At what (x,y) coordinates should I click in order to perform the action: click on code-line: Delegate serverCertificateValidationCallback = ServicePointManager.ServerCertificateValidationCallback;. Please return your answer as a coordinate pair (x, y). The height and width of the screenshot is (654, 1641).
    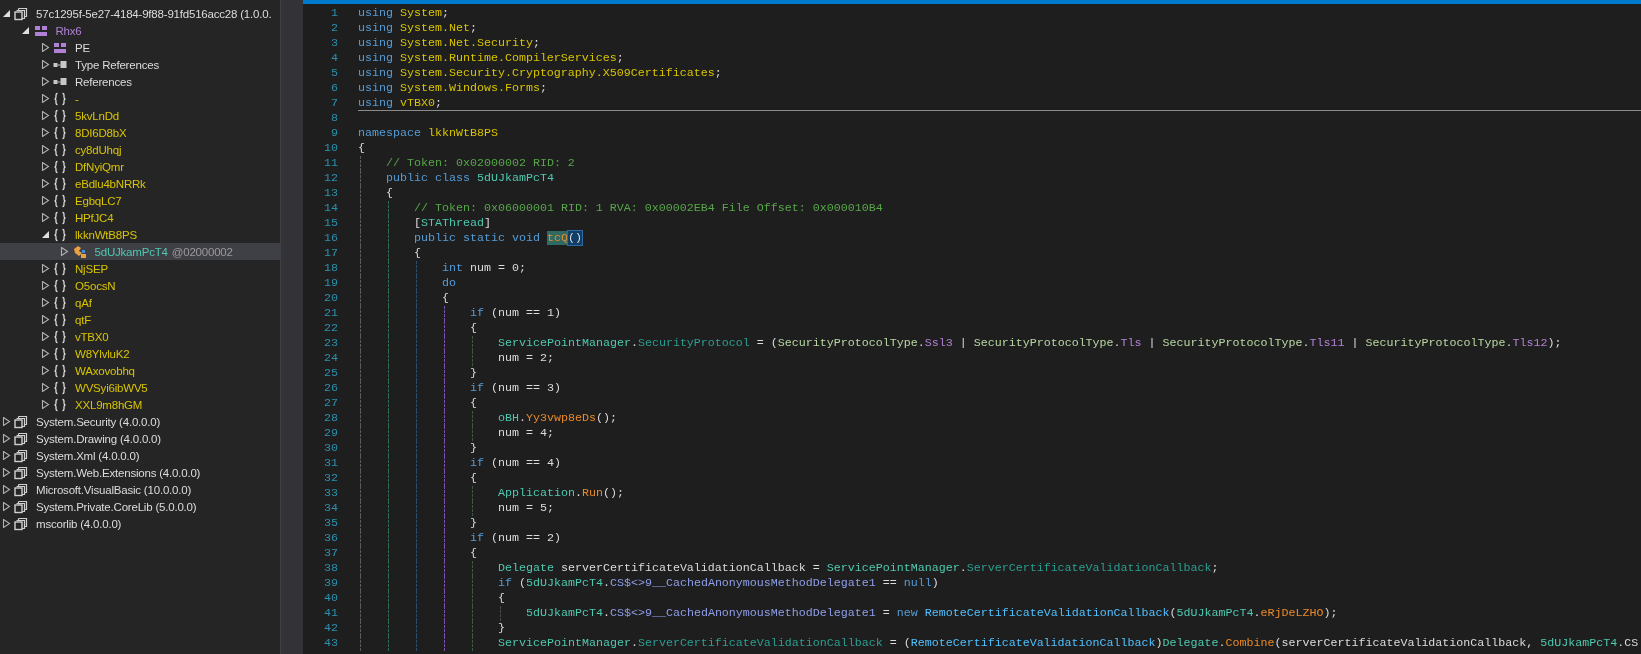
    Looking at the image, I should click on (858, 568).